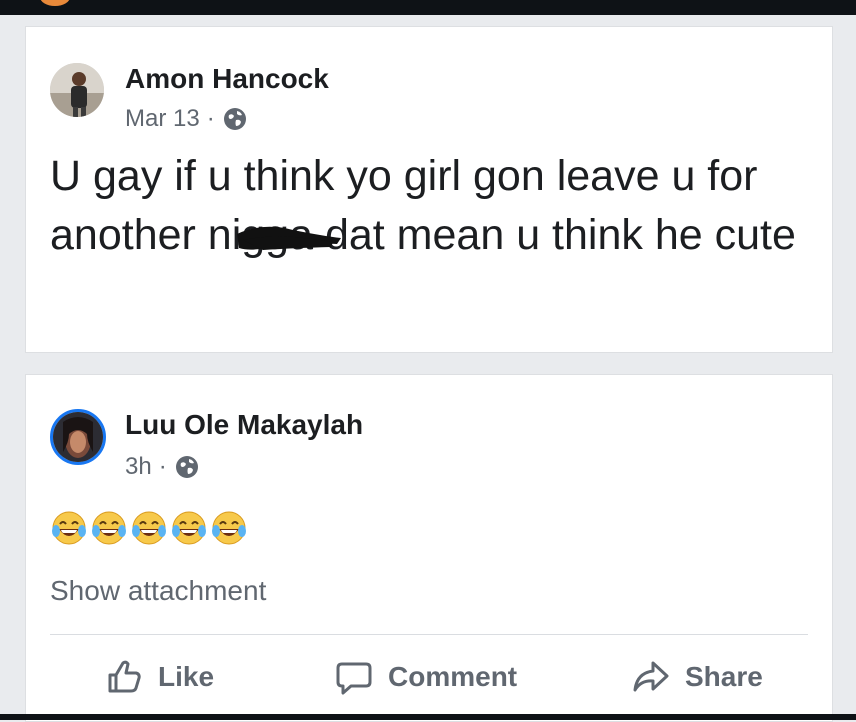  Describe the element at coordinates (77, 90) in the screenshot. I see `post-author-avatar` at that location.